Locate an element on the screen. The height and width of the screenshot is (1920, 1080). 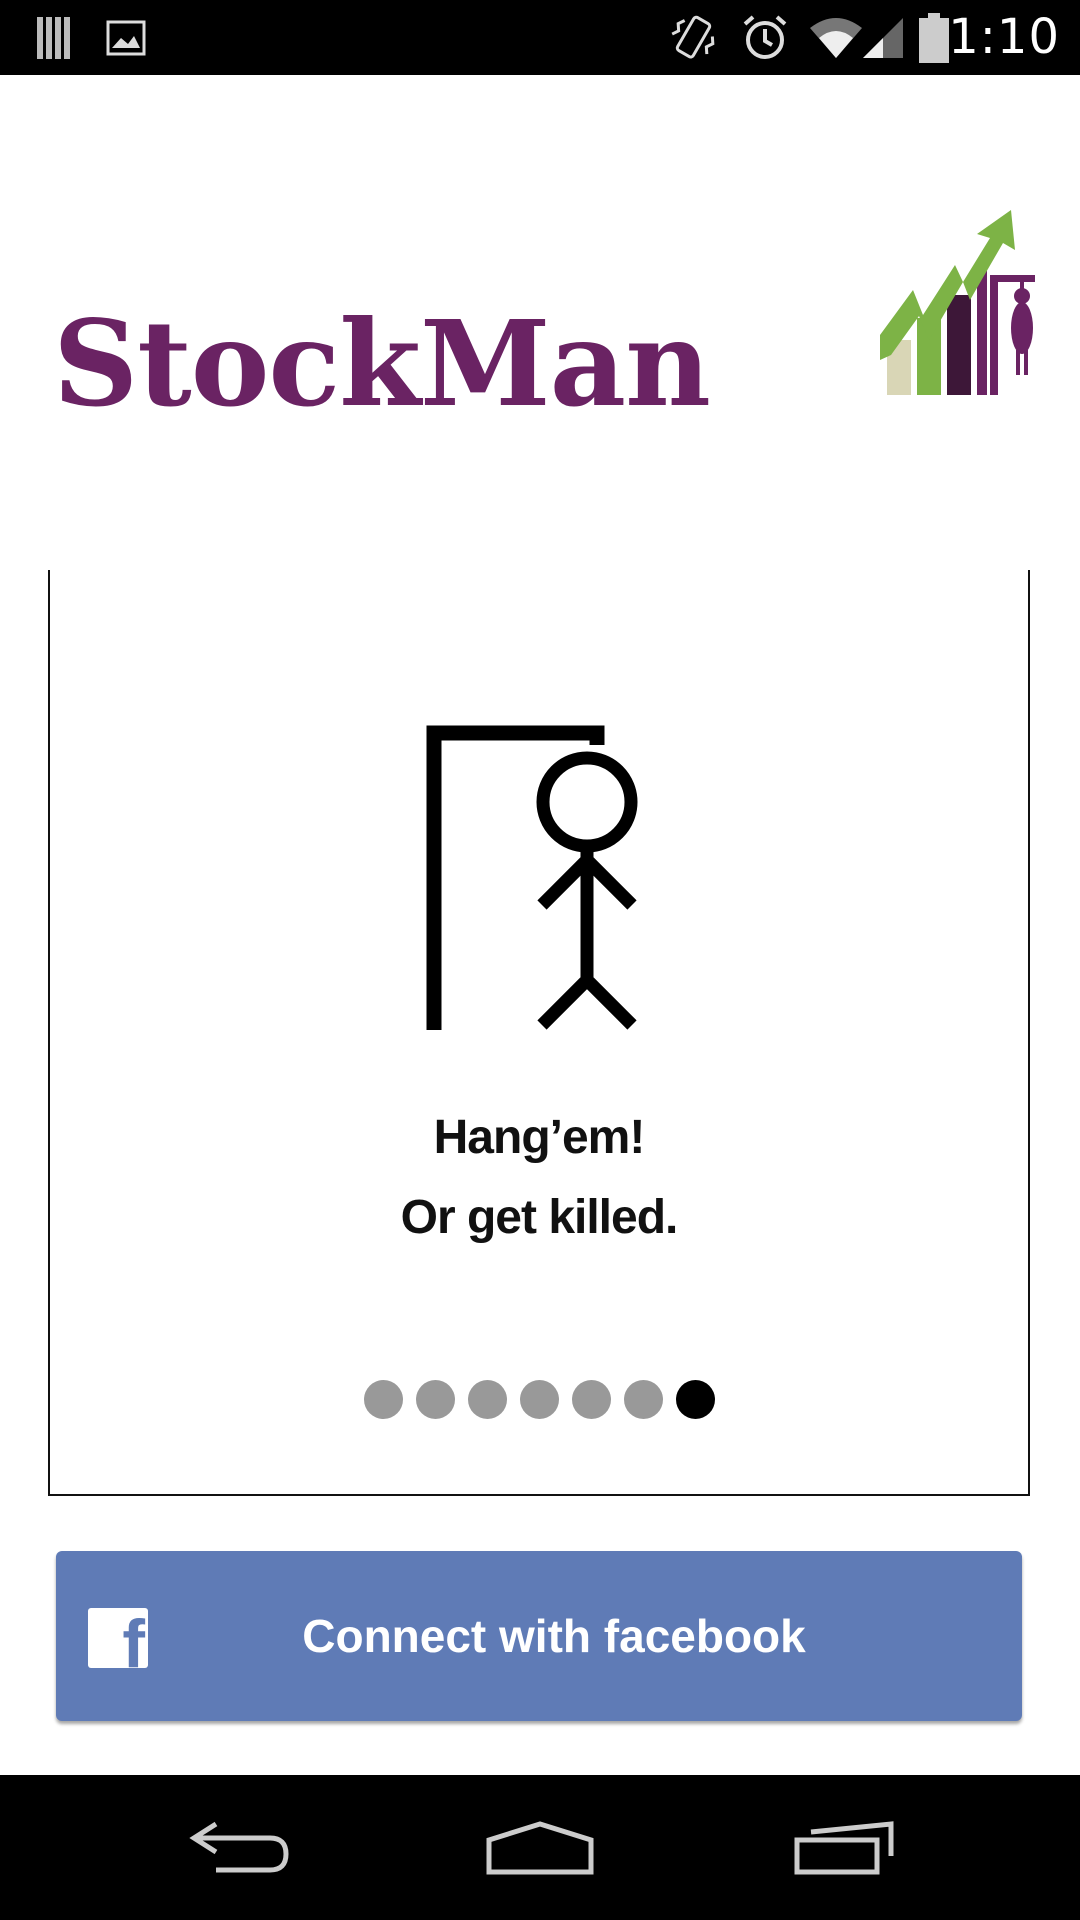
status-time: 1:10 is located at coordinates (1004, 37).